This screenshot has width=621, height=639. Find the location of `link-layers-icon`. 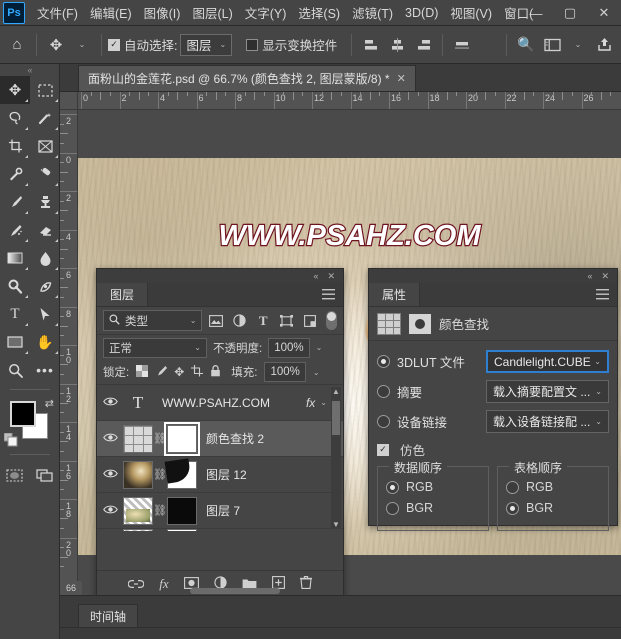

link-layers-icon is located at coordinates (136, 584).